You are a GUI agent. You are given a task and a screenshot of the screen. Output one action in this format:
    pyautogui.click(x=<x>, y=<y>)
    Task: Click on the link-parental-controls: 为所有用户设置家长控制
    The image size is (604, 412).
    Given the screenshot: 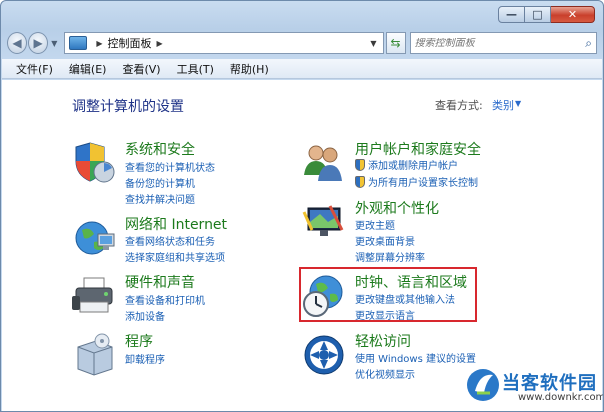 What is the action you would take?
    pyautogui.click(x=416, y=181)
    